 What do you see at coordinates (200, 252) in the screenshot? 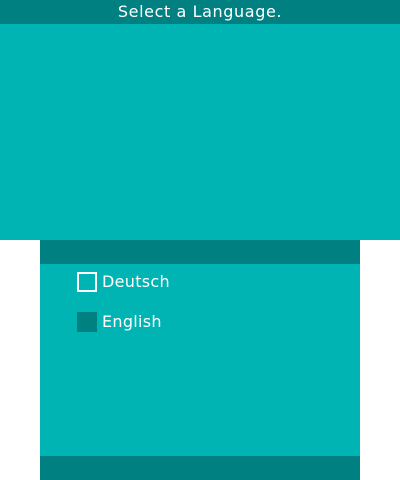
I see `bottom-header-bar` at bounding box center [200, 252].